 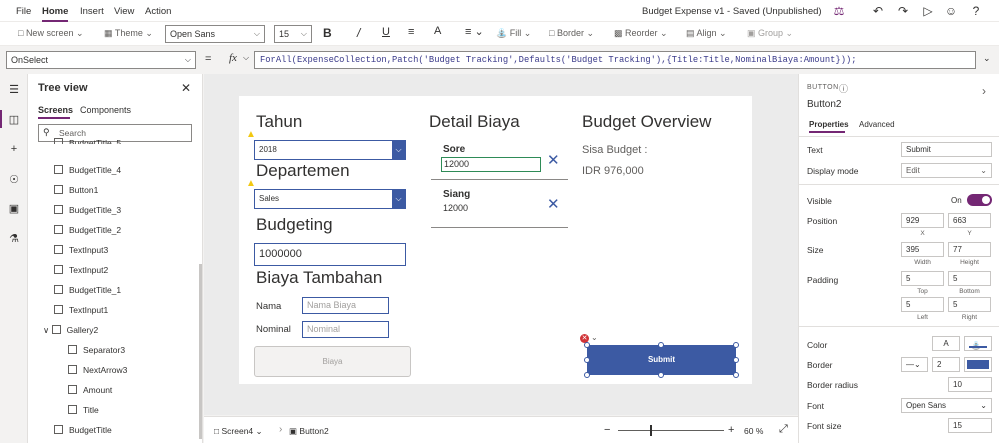 What do you see at coordinates (70, 330) in the screenshot?
I see `tree-item: ∨ Gallery2` at bounding box center [70, 330].